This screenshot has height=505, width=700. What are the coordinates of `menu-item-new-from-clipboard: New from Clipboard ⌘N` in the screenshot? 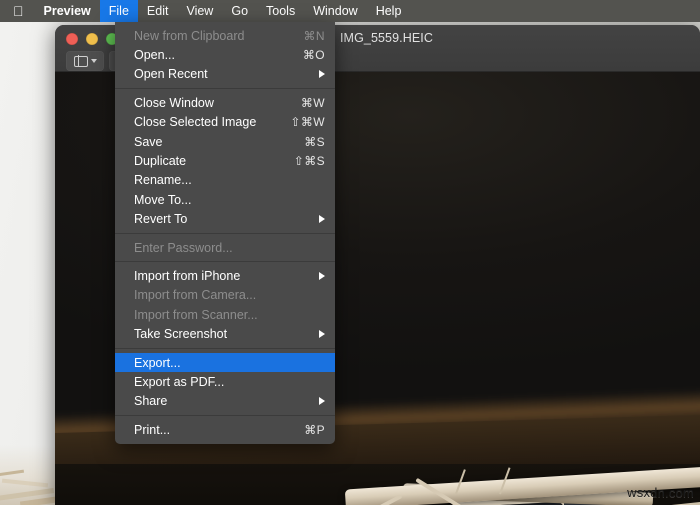 It's located at (225, 35).